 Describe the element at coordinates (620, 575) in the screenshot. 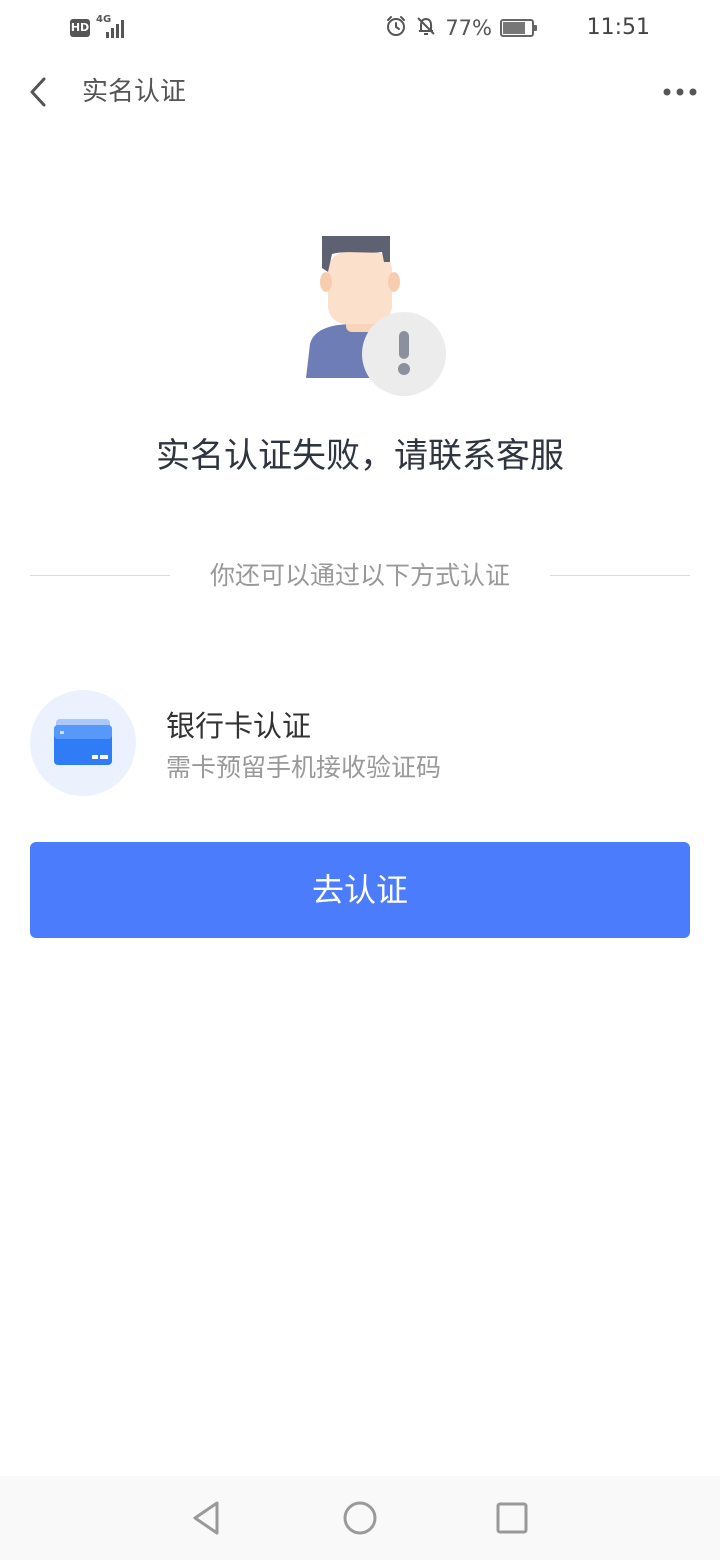

I see `divider-line-right` at that location.